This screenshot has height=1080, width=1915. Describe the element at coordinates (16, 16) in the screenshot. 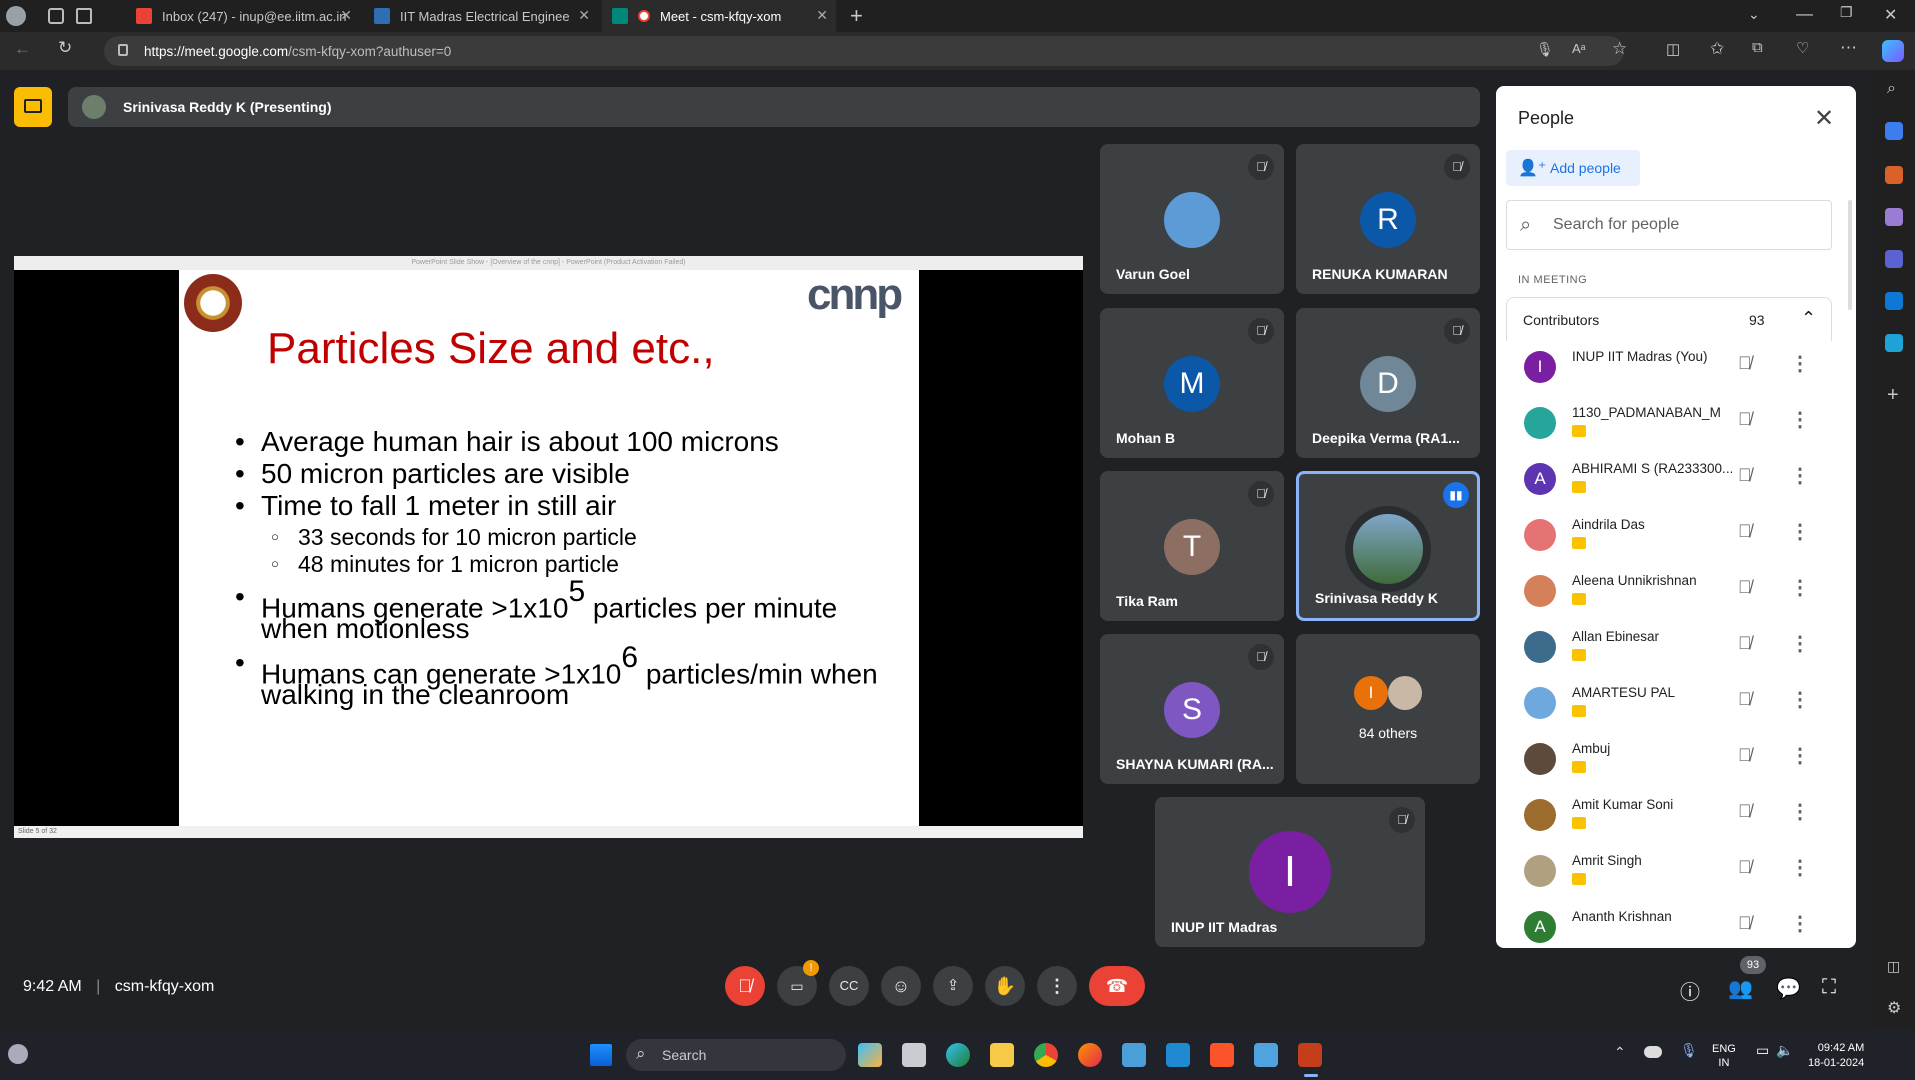

I see `profile-icon` at that location.